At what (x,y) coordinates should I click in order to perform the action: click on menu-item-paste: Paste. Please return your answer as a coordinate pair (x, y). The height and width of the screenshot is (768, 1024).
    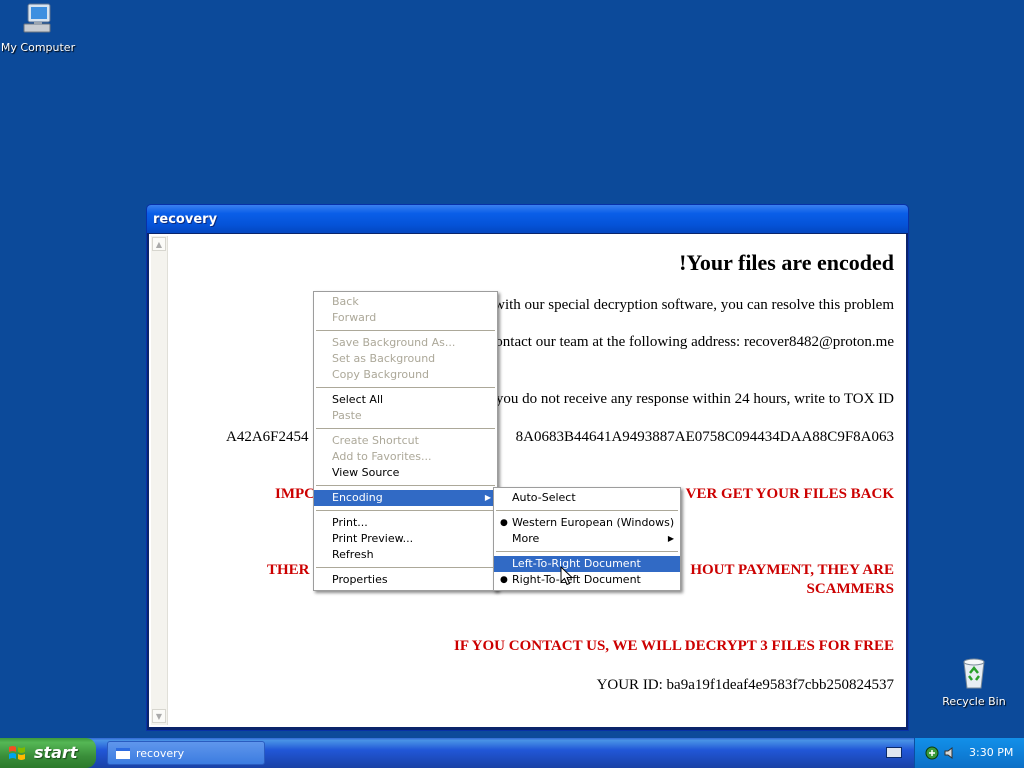
    Looking at the image, I should click on (405, 416).